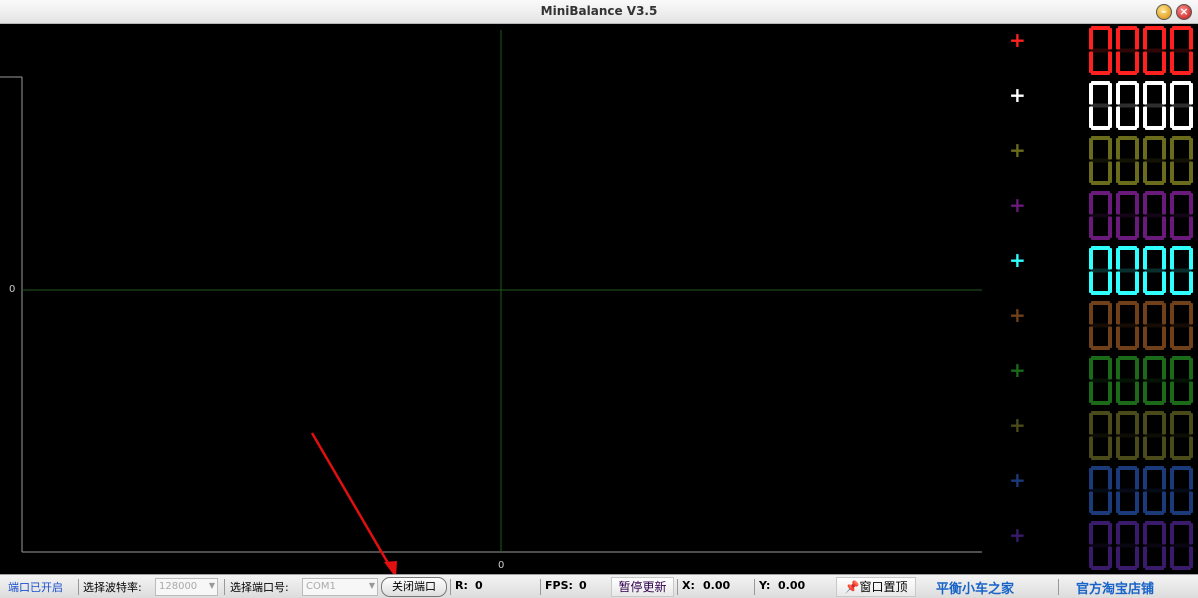  Describe the element at coordinates (501, 565) in the screenshot. I see `x-tick-label: 0` at that location.